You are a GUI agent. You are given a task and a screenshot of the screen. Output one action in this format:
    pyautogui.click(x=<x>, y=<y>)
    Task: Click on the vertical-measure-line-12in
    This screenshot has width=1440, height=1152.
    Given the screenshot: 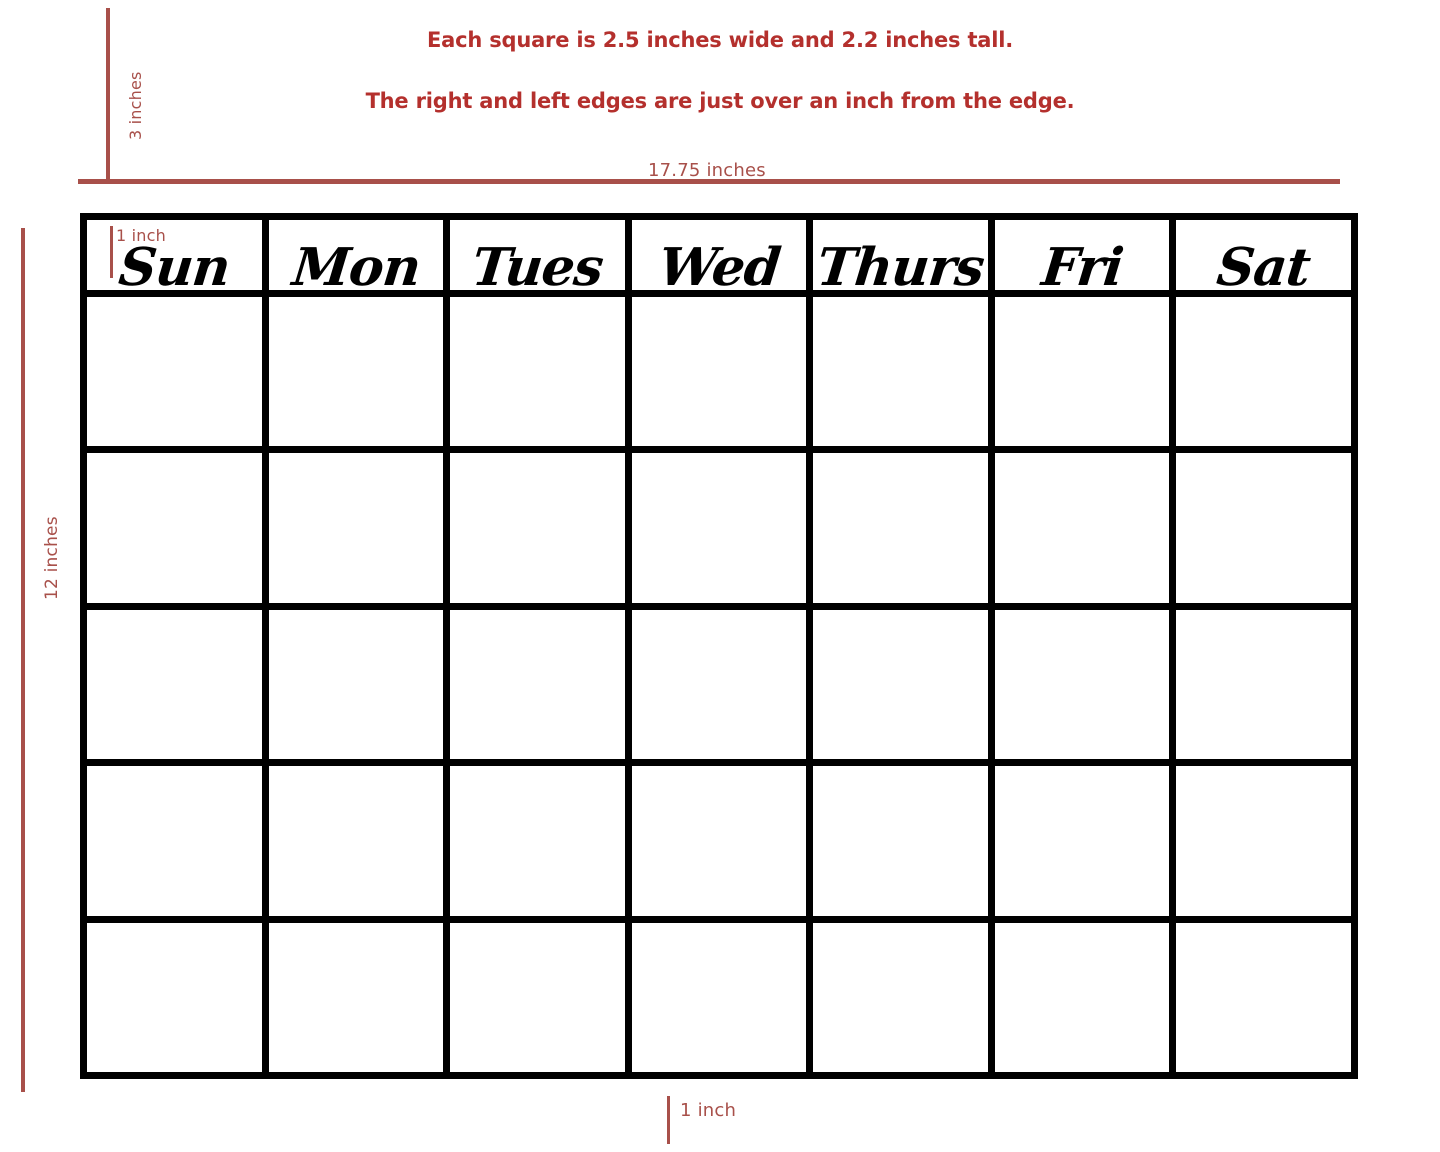 What is the action you would take?
    pyautogui.click(x=23, y=660)
    